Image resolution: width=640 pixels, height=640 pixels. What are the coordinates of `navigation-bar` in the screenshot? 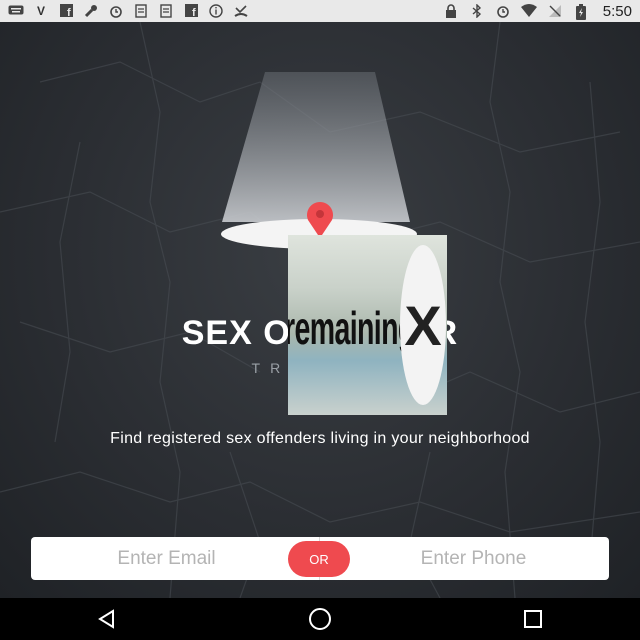 It's located at (320, 619).